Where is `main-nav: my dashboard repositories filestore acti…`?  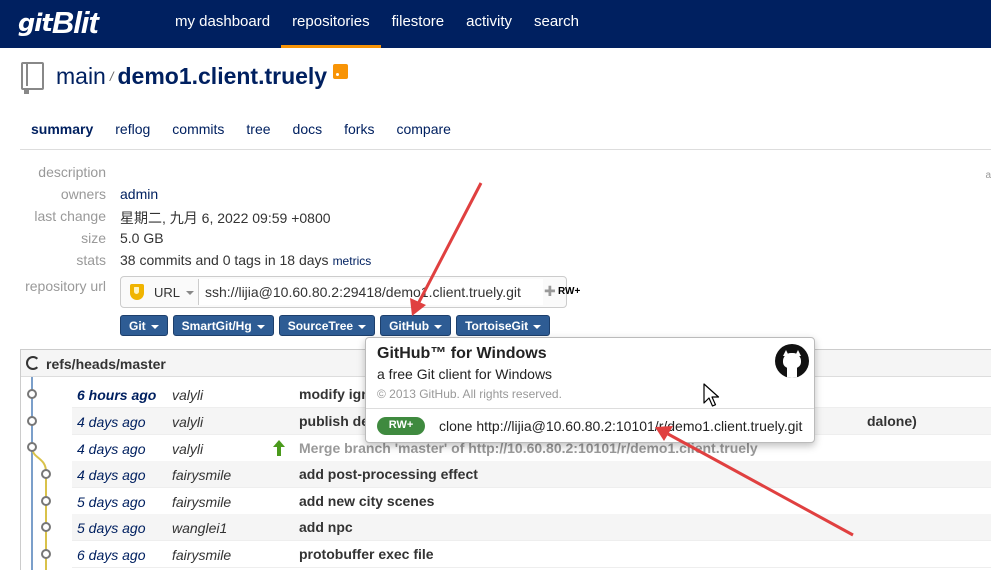 main-nav: my dashboard repositories filestore acti… is located at coordinates (377, 24).